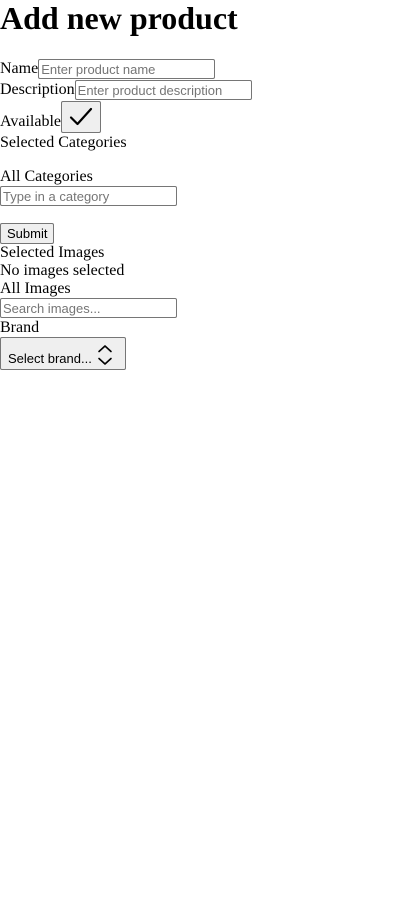 The width and height of the screenshot is (414, 897). What do you see at coordinates (62, 270) in the screenshot?
I see `no-images-text: No images selected` at bounding box center [62, 270].